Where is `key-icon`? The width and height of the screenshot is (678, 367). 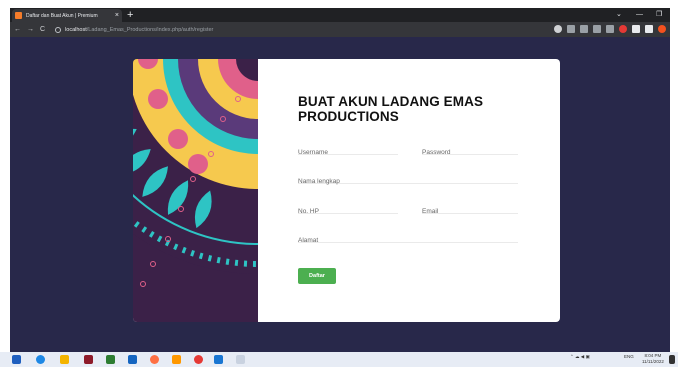
key-icon is located at coordinates (571, 29).